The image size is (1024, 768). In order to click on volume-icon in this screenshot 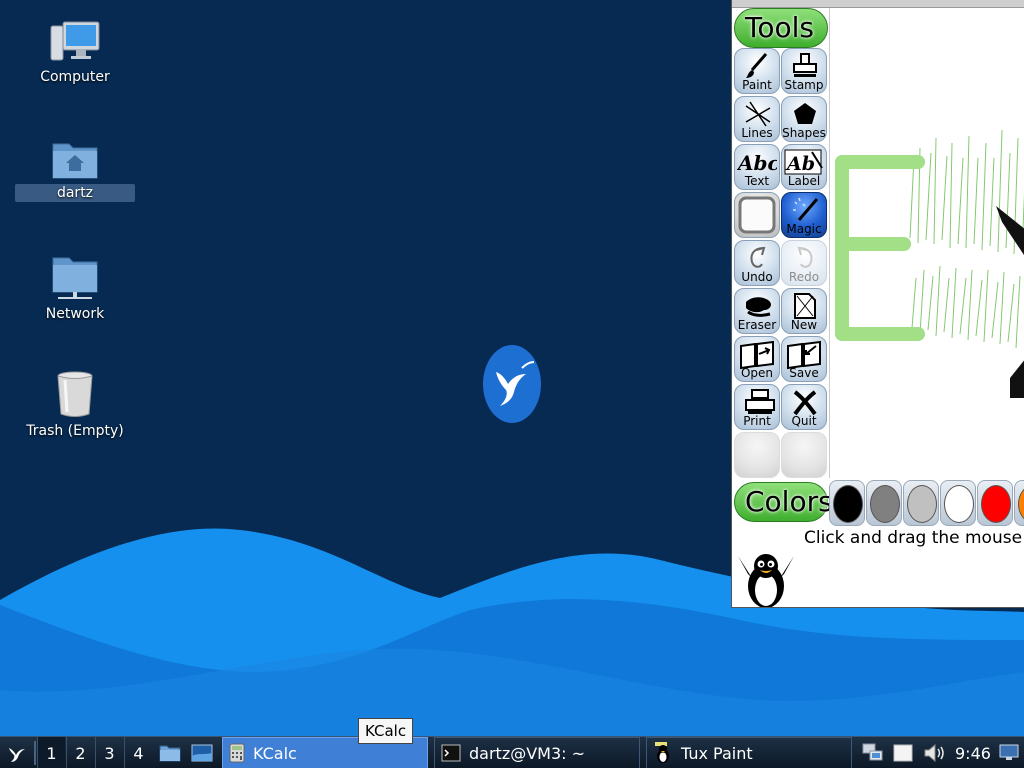, I will do `click(934, 753)`.